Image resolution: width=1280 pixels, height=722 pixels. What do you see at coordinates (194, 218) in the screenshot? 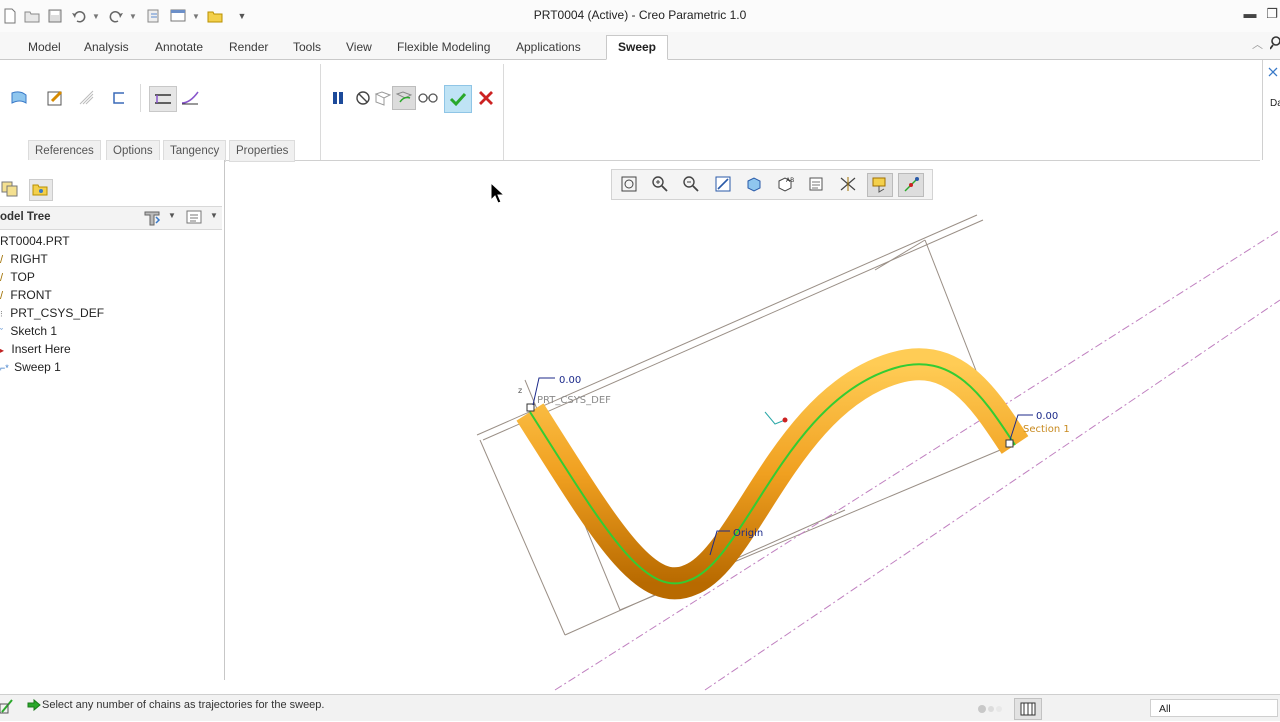
I see `show-menu-icon` at bounding box center [194, 218].